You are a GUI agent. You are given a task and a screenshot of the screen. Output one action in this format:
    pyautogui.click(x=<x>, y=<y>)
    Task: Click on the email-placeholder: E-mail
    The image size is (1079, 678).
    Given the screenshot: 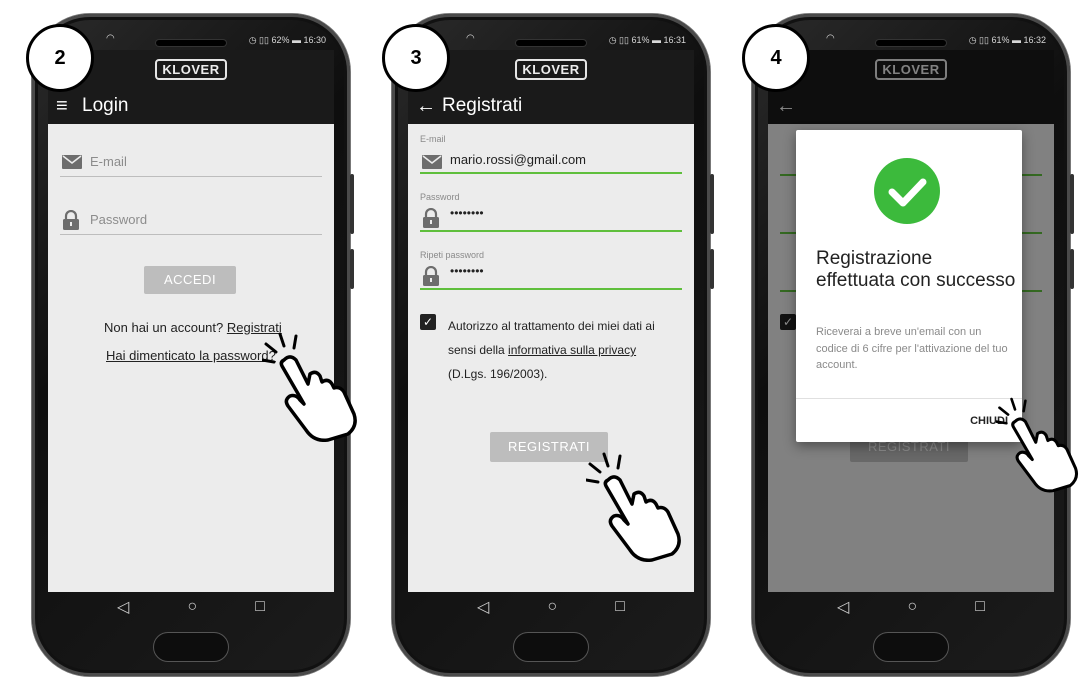 What is the action you would take?
    pyautogui.click(x=108, y=161)
    